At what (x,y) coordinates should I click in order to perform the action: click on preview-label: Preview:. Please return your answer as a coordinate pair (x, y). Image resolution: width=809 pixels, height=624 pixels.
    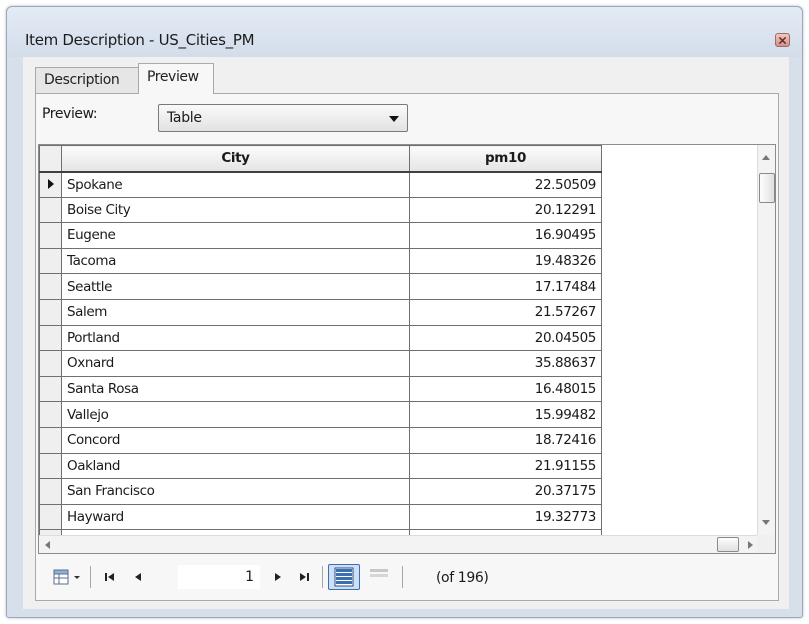
    Looking at the image, I should click on (70, 114).